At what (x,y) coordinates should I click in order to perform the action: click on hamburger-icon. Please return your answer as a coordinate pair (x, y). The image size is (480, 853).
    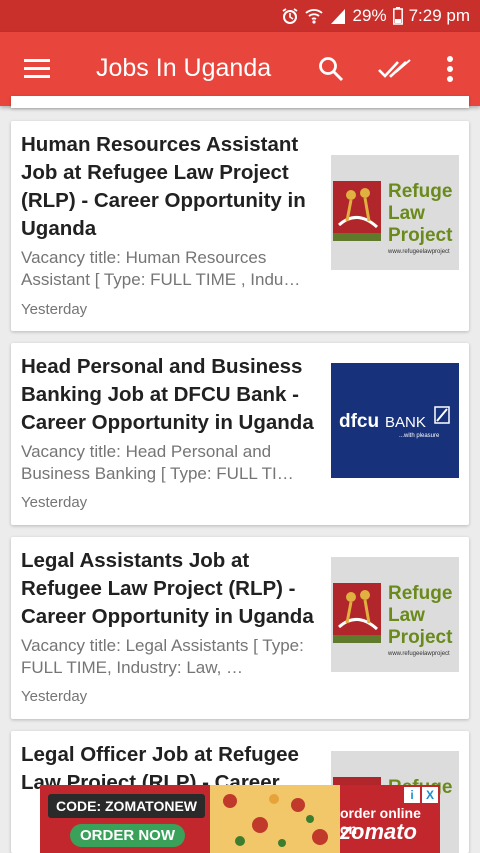
    Looking at the image, I should click on (37, 68).